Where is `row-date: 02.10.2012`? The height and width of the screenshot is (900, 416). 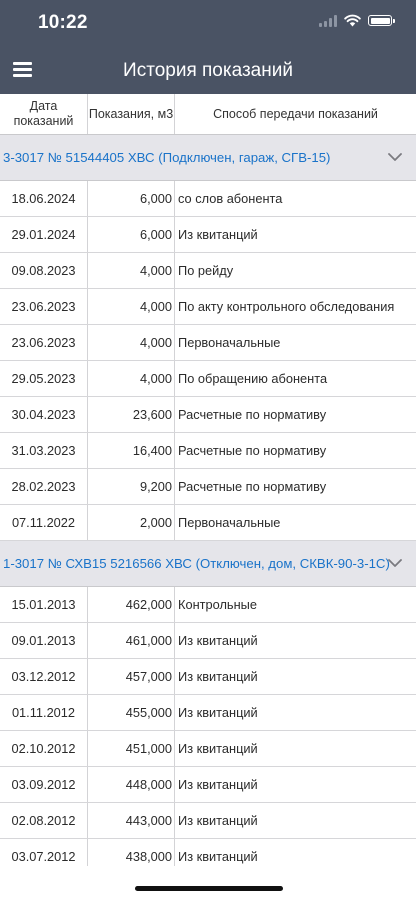
row-date: 02.10.2012 is located at coordinates (44, 748).